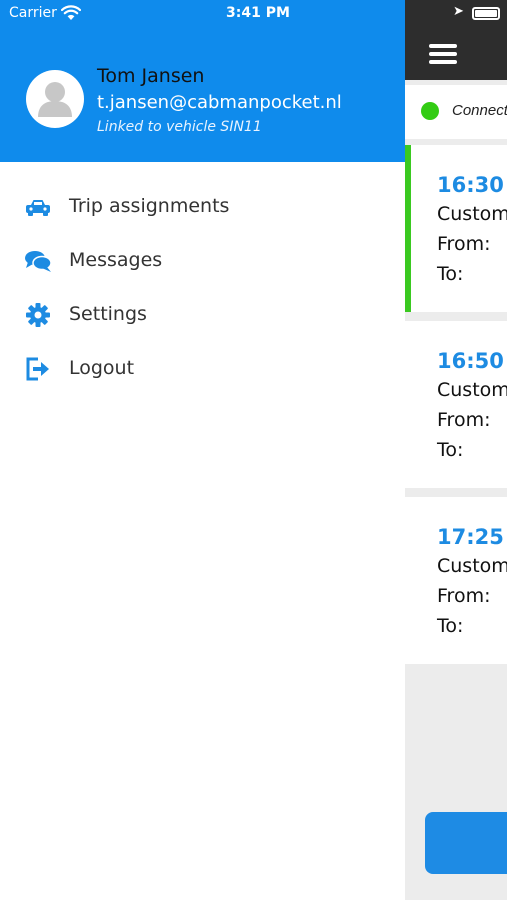 The image size is (507, 900). I want to click on trip-card: 16:50 Custom From: To:, so click(456, 404).